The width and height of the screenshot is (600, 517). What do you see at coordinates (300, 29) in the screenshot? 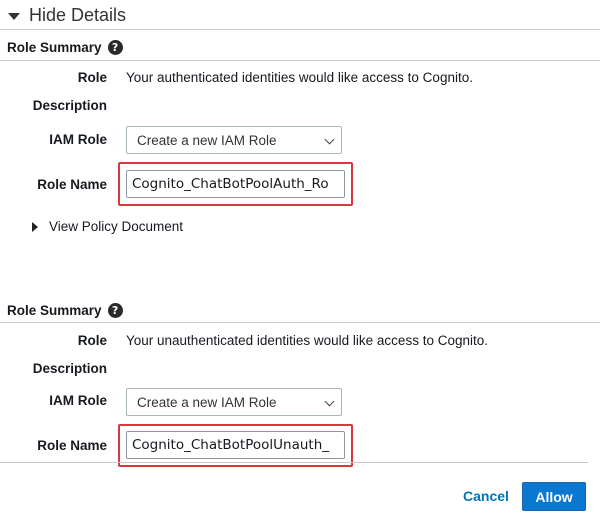
I see `header-divider` at bounding box center [300, 29].